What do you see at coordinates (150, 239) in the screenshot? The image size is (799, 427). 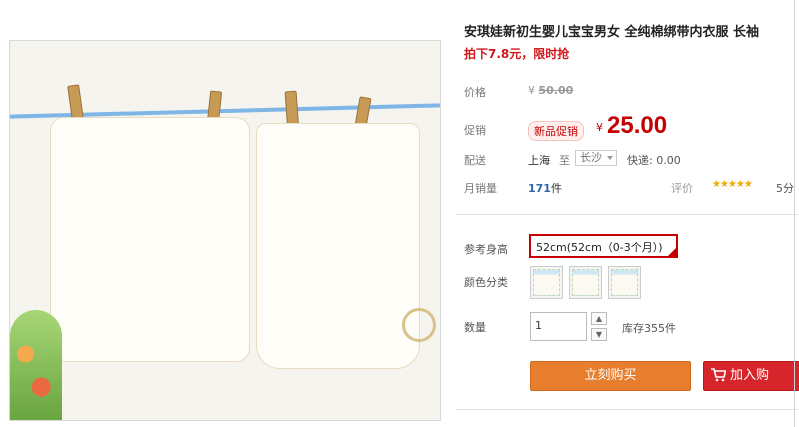 I see `baby-top-garment` at bounding box center [150, 239].